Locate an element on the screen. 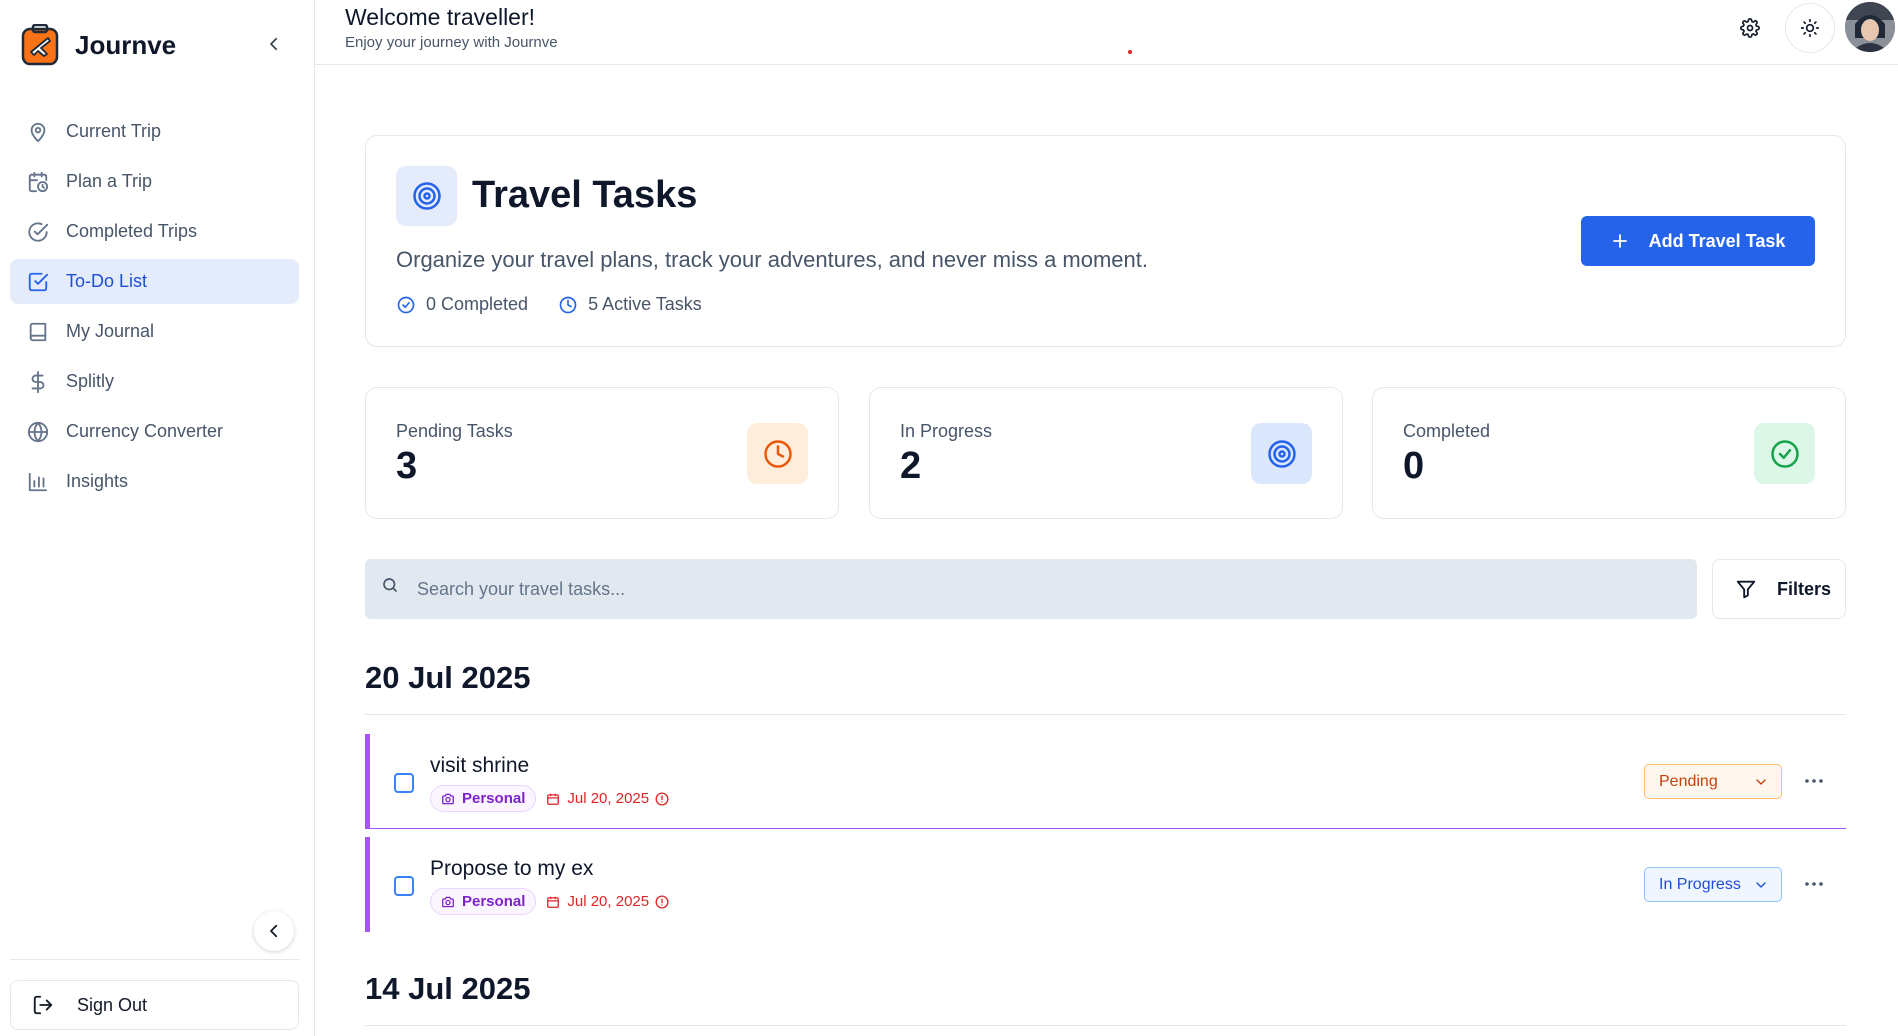 This screenshot has width=1898, height=1036. bar-chart-icon is located at coordinates (38, 482).